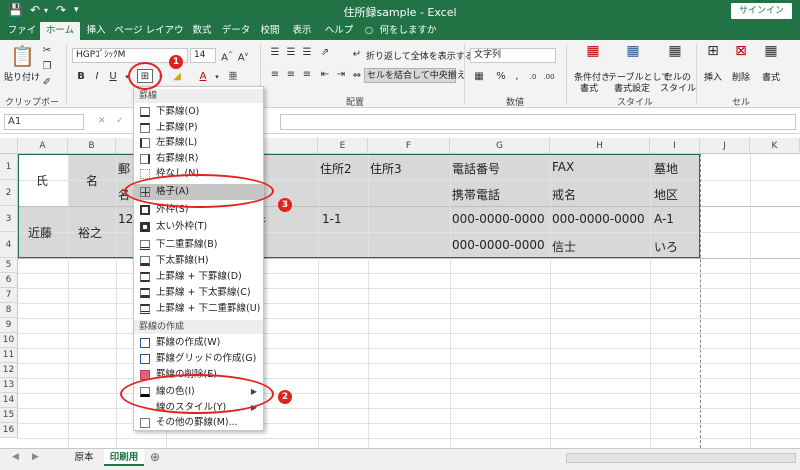 This screenshot has width=800, height=470. I want to click on cell-f1: 住所3, so click(386, 168).